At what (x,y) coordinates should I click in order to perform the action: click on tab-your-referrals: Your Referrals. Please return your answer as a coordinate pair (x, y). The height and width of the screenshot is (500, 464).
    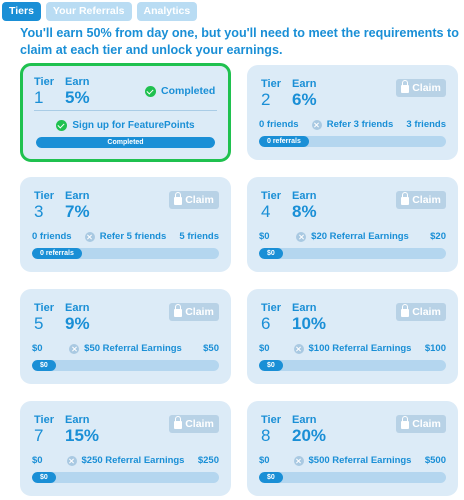
    Looking at the image, I should click on (88, 11).